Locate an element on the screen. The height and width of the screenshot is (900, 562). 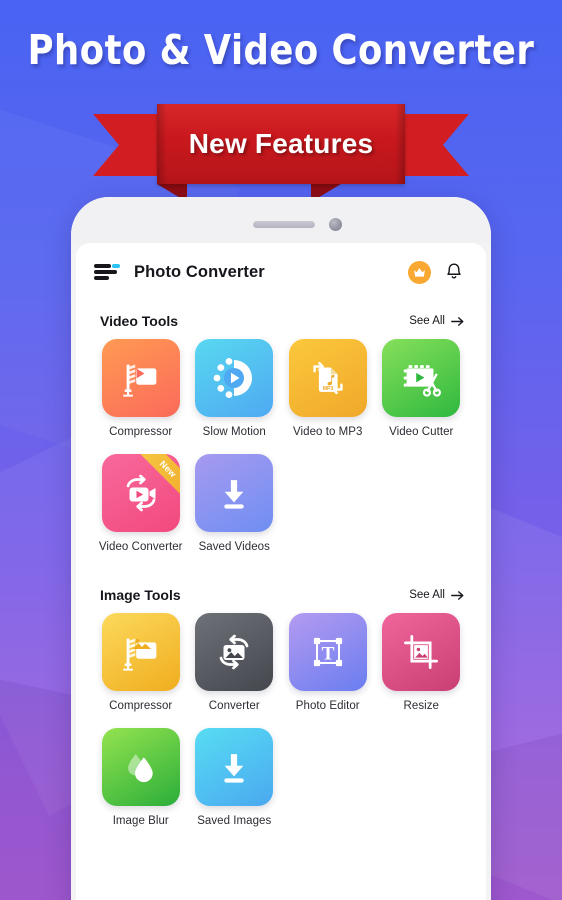
water-drop-icon is located at coordinates (140, 767).